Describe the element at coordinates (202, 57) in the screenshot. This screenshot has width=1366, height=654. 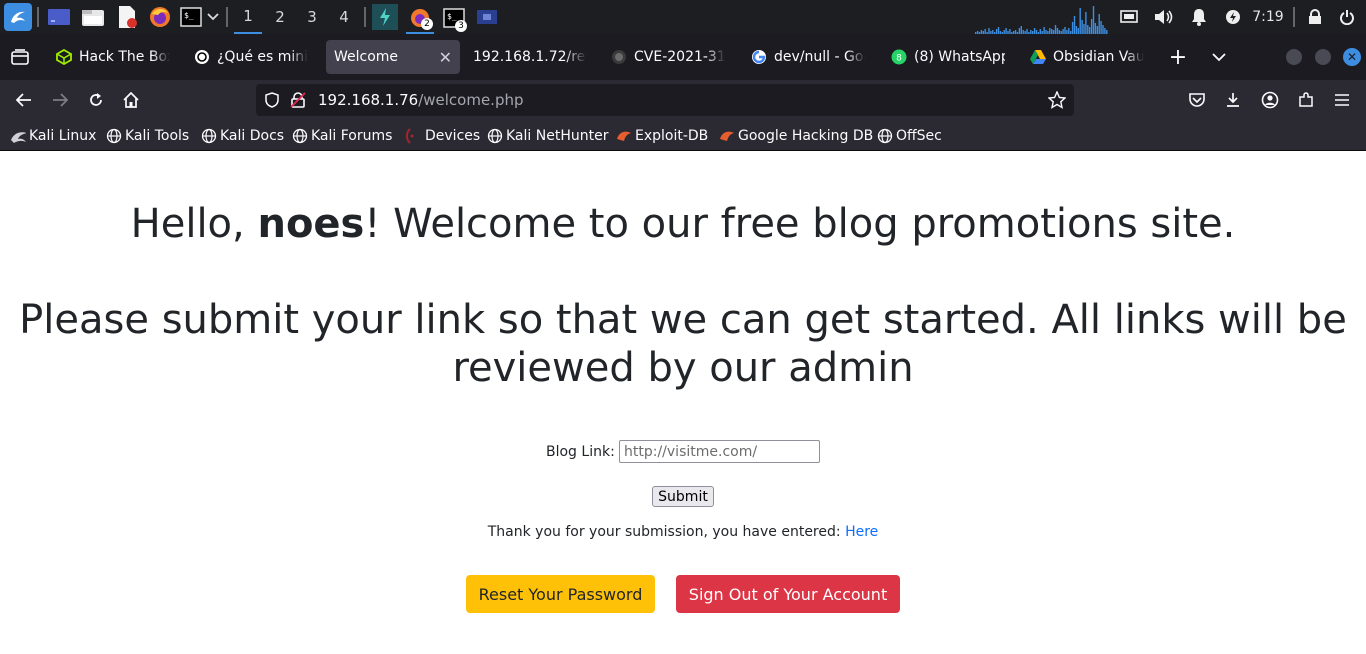
I see `openai-icon` at that location.